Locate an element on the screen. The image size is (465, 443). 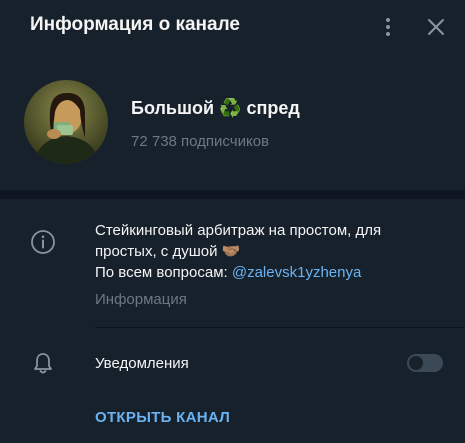
open-channel-button: ОТКРЫТЬ КАНАЛ is located at coordinates (162, 417).